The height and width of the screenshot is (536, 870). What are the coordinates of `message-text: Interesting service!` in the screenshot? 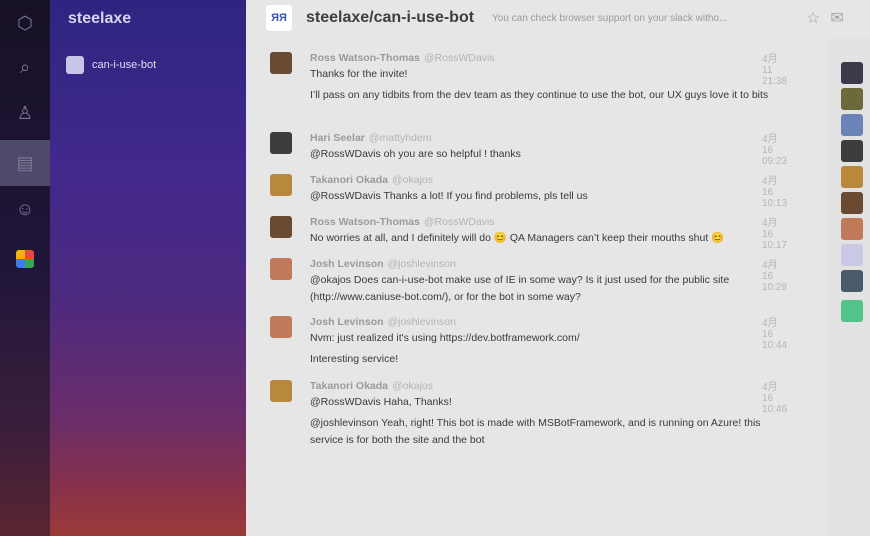 It's located at (354, 359).